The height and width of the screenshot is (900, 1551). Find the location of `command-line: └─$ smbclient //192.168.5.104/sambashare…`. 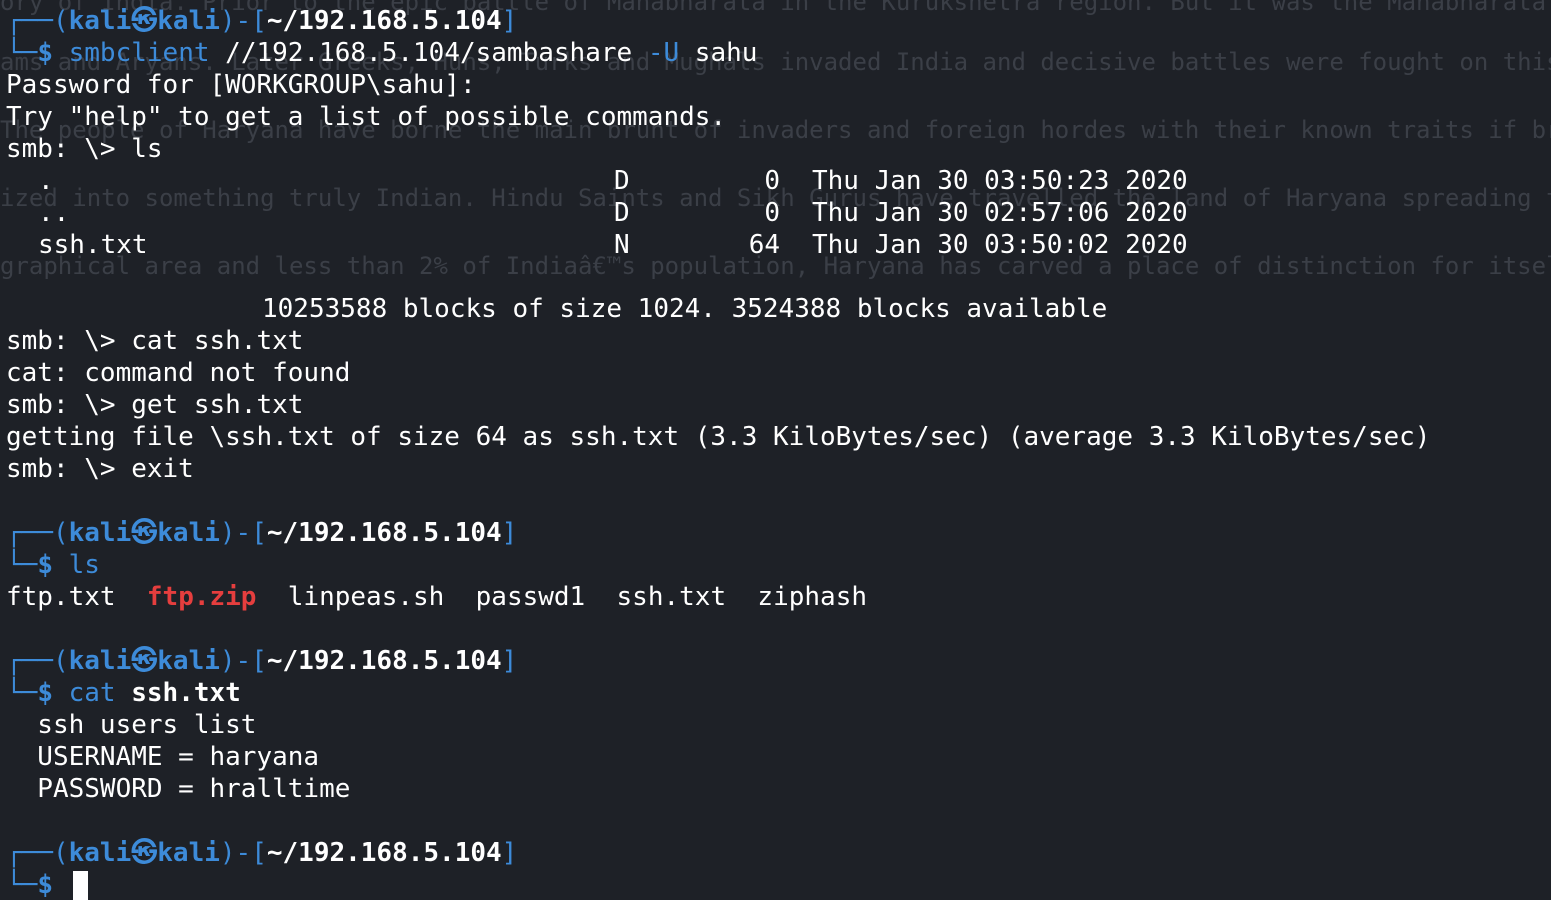

command-line: └─$ smbclient //192.168.5.104/sambashare… is located at coordinates (778, 53).